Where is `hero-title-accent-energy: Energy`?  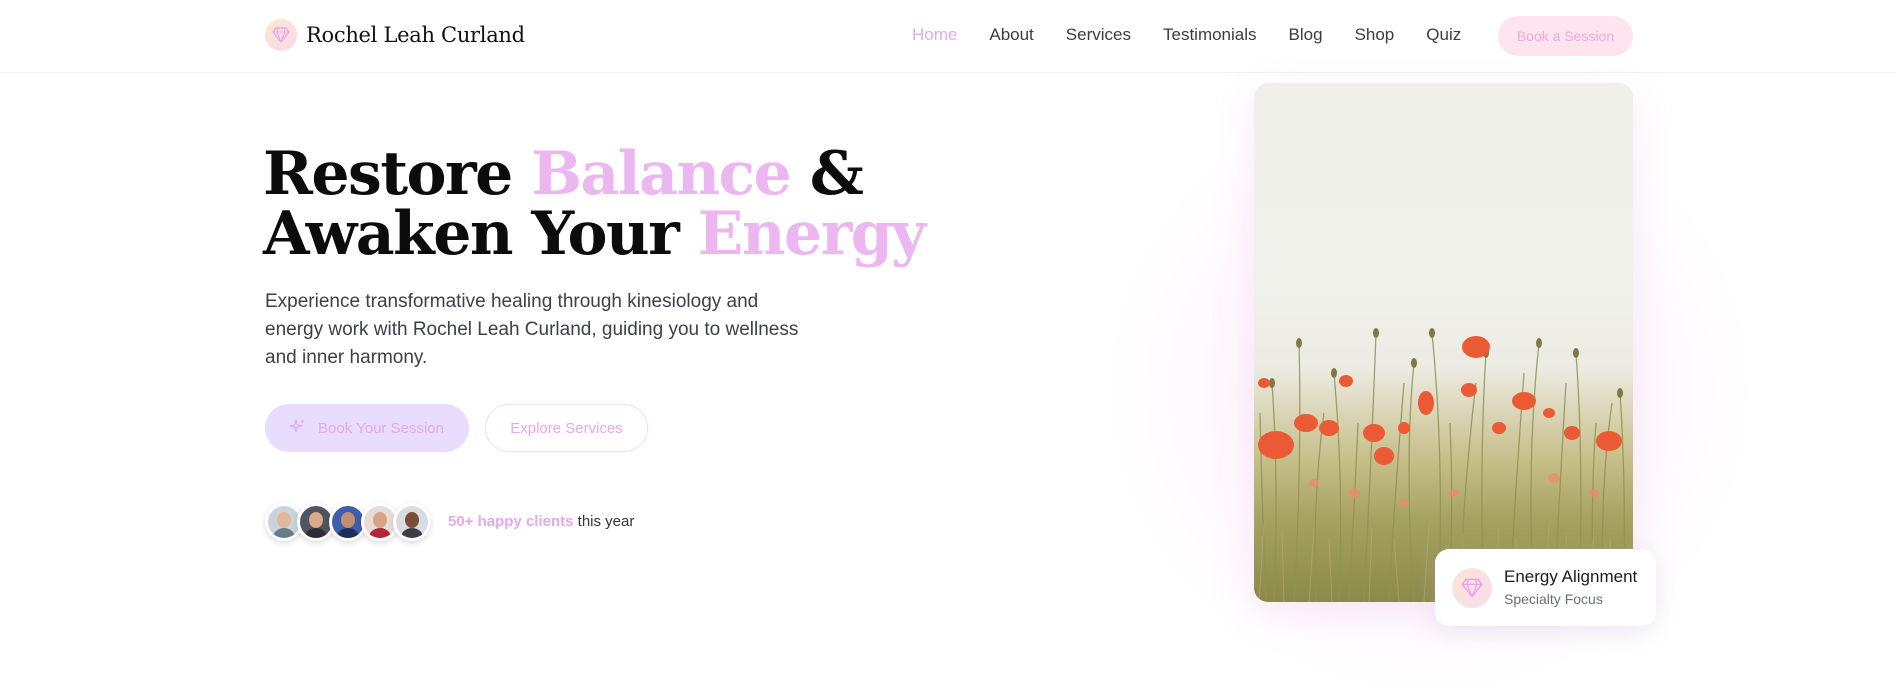 hero-title-accent-energy: Energy is located at coordinates (811, 234).